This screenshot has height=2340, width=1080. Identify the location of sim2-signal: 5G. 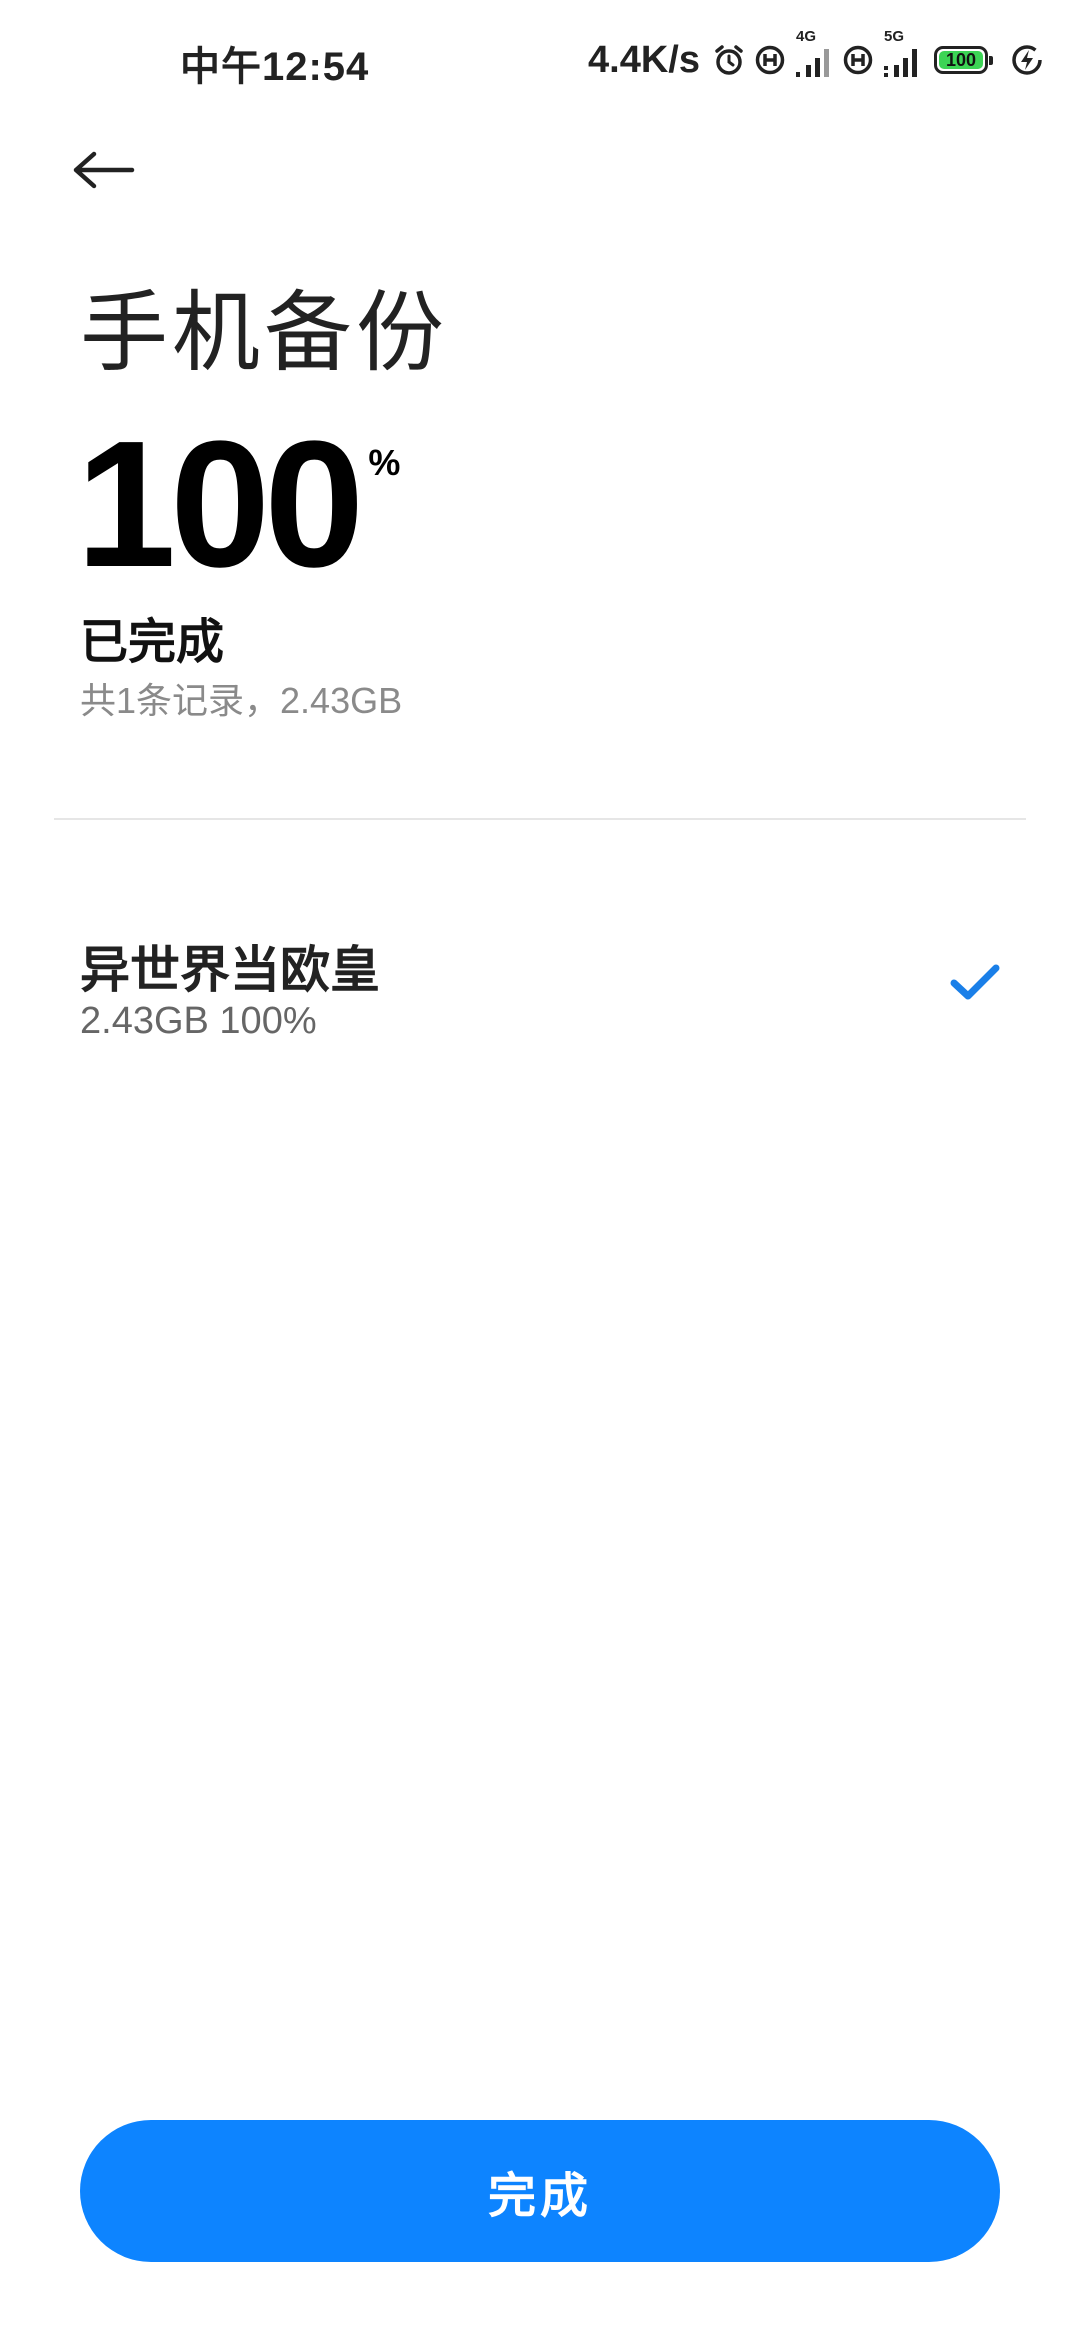
(902, 54).